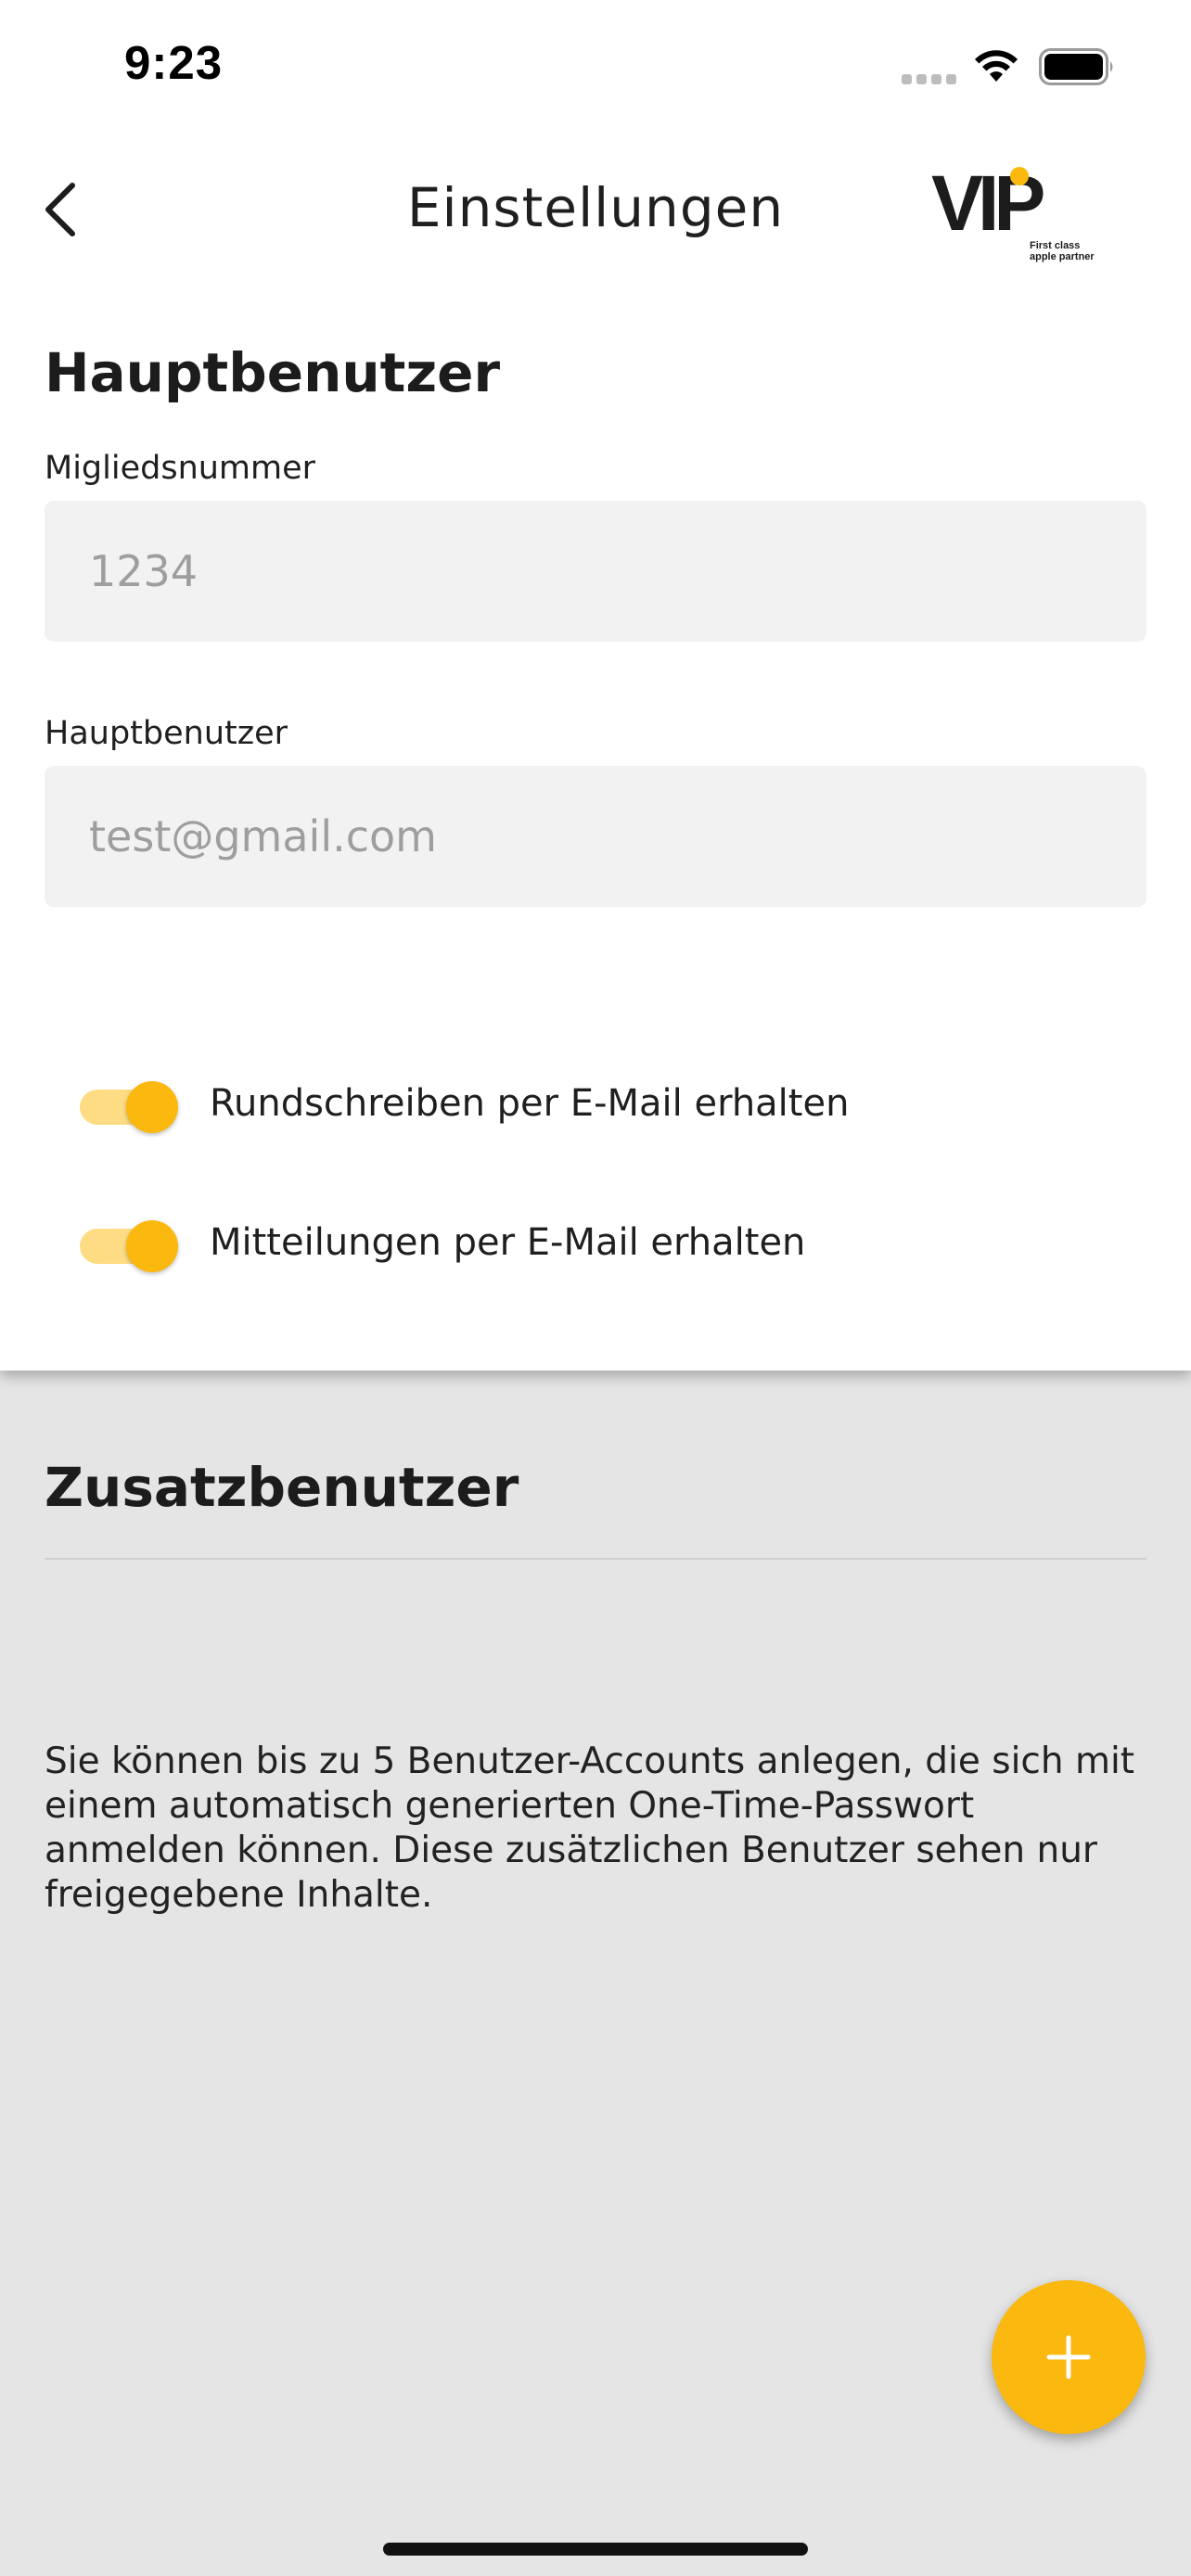 The width and height of the screenshot is (1191, 2576). Describe the element at coordinates (180, 468) in the screenshot. I see `member-number-label: Migliedsnummer` at that location.